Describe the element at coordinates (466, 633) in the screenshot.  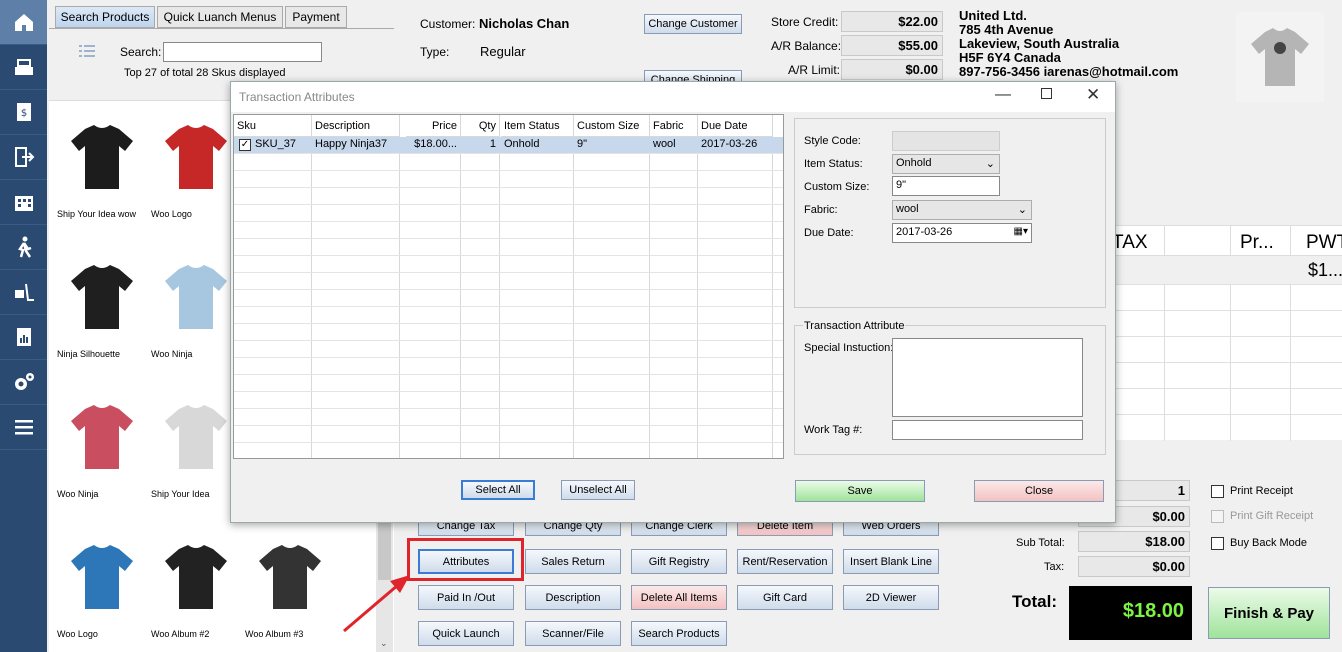
I see `action-button-quick-launch: Quick Launch` at that location.